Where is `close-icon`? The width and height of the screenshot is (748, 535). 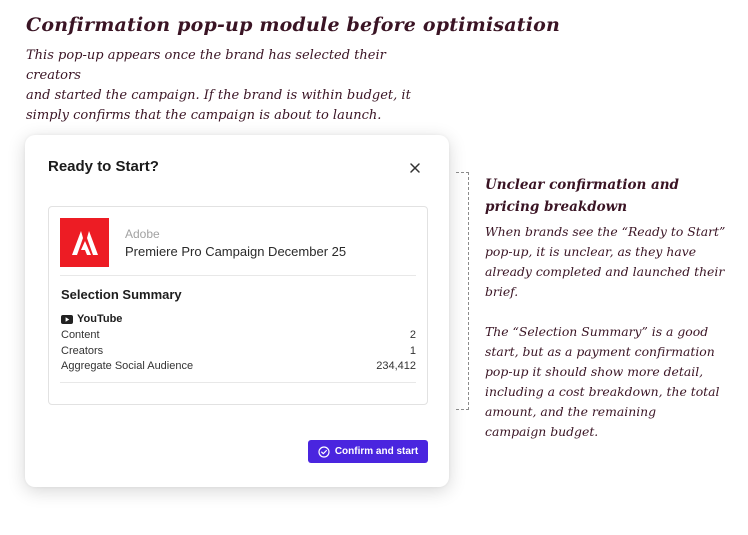
close-icon is located at coordinates (415, 168).